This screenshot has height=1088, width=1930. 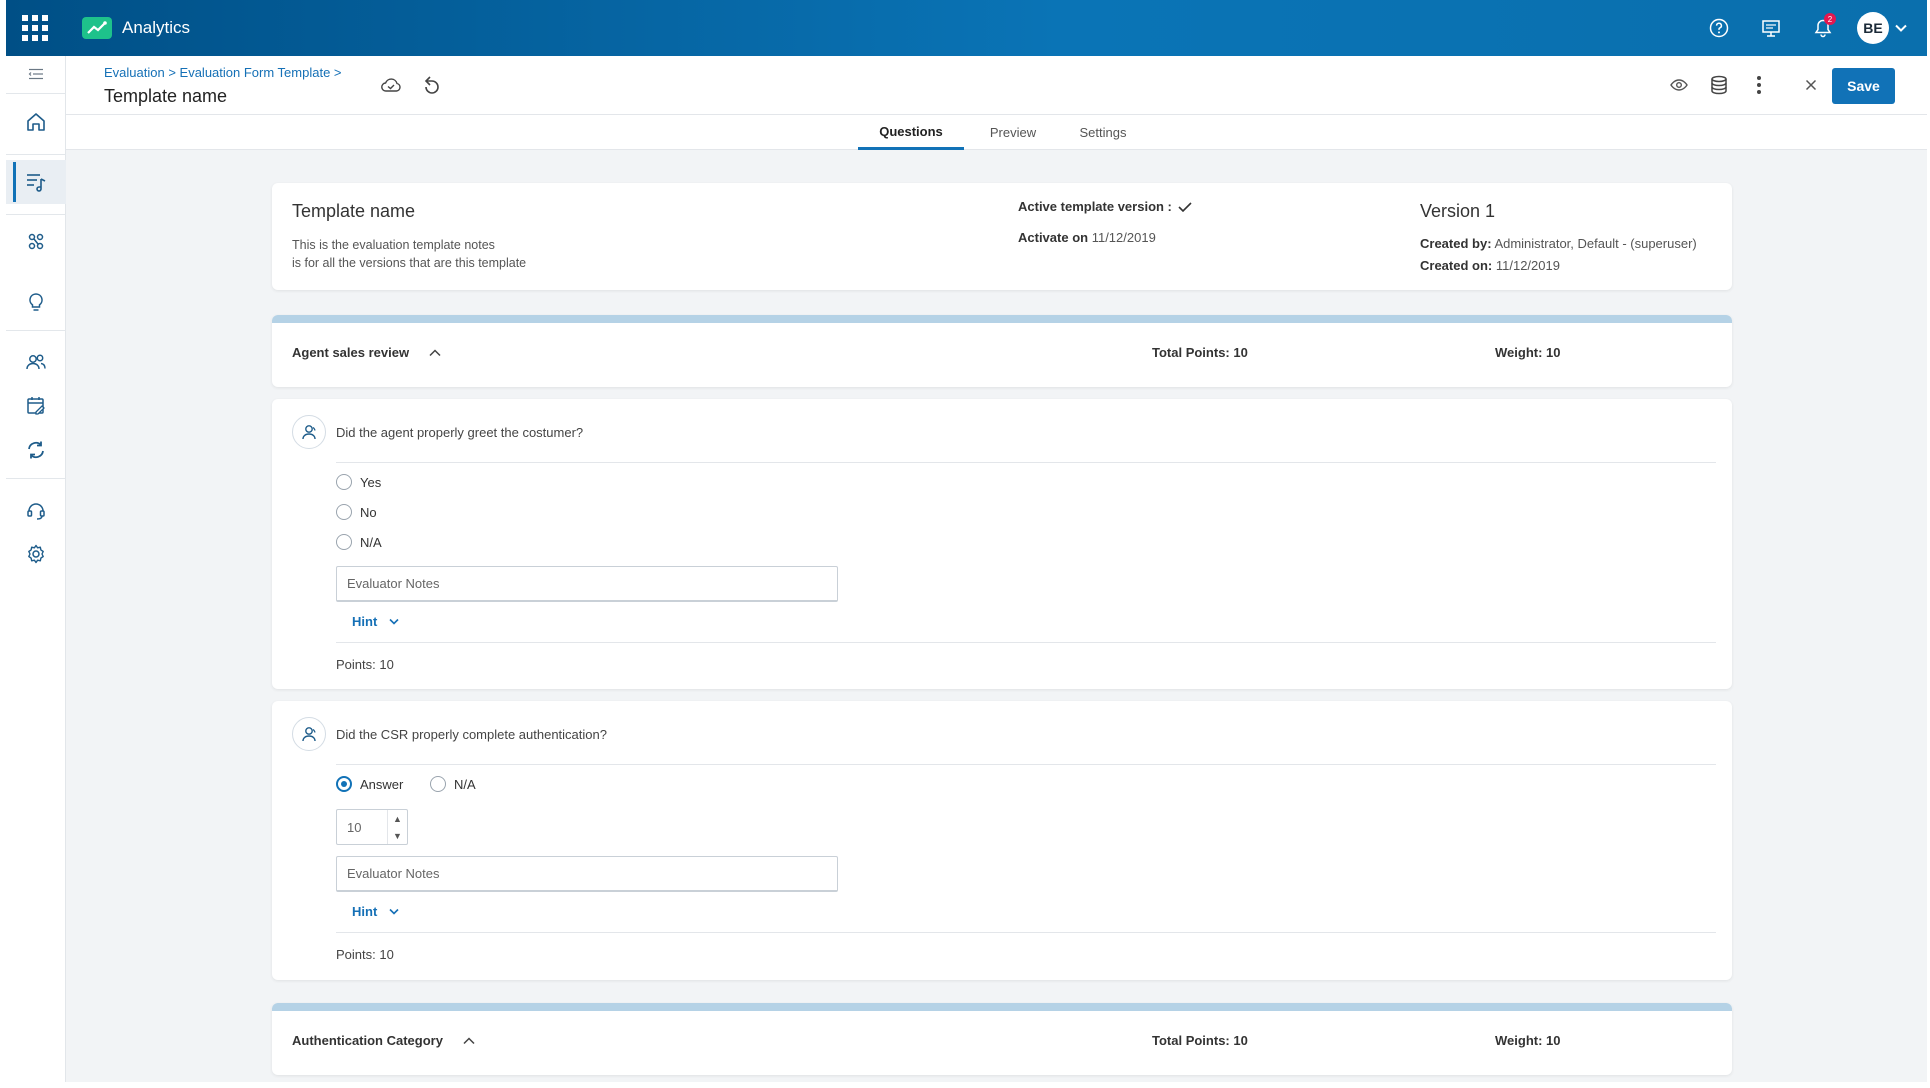 What do you see at coordinates (36, 362) in the screenshot?
I see `users-icon` at bounding box center [36, 362].